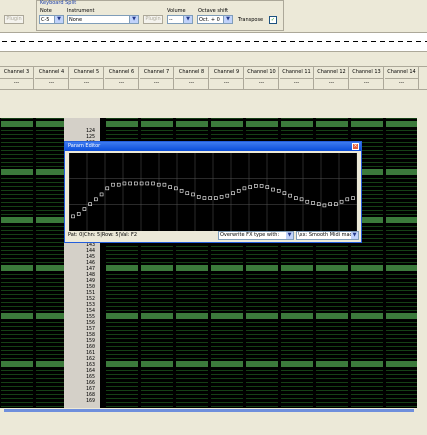 Image resolution: width=427 pixels, height=435 pixels. Describe the element at coordinates (262, 78) in the screenshot. I see `channel-header: Channel 10 ---` at that location.